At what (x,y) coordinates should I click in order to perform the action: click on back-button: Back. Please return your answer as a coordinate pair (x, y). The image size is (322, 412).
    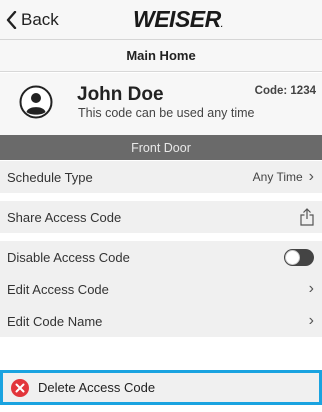
    Looking at the image, I should click on (32, 20).